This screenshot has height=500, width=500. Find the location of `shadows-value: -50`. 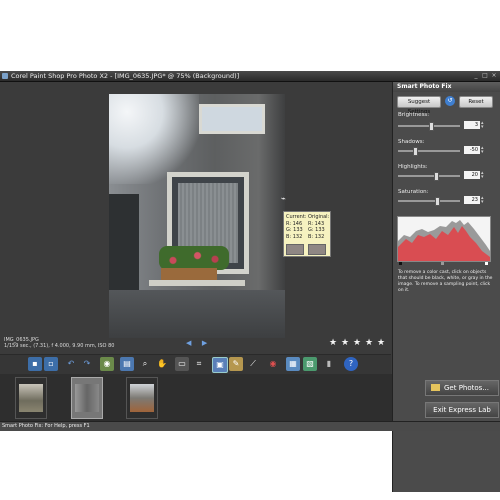

shadows-value: -50 is located at coordinates (472, 150).